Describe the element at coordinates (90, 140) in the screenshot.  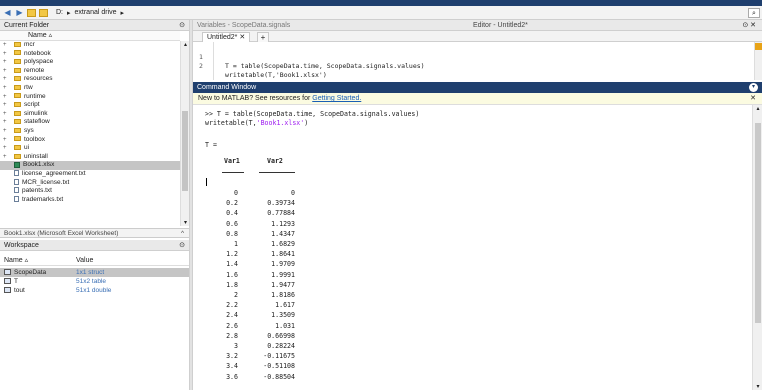
I see `file-list-item: + toolbox` at that location.